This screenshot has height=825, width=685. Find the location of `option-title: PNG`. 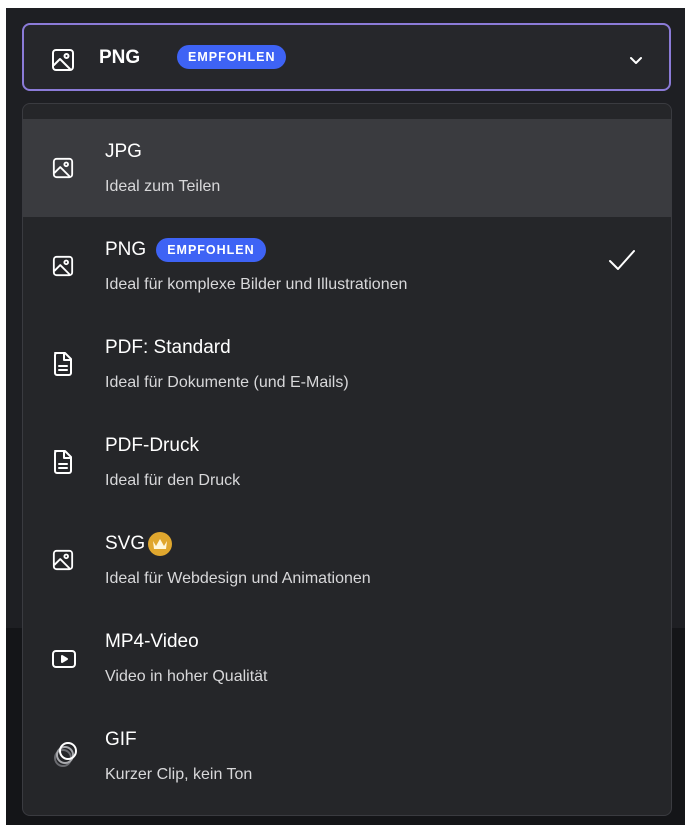

option-title: PNG is located at coordinates (126, 249).